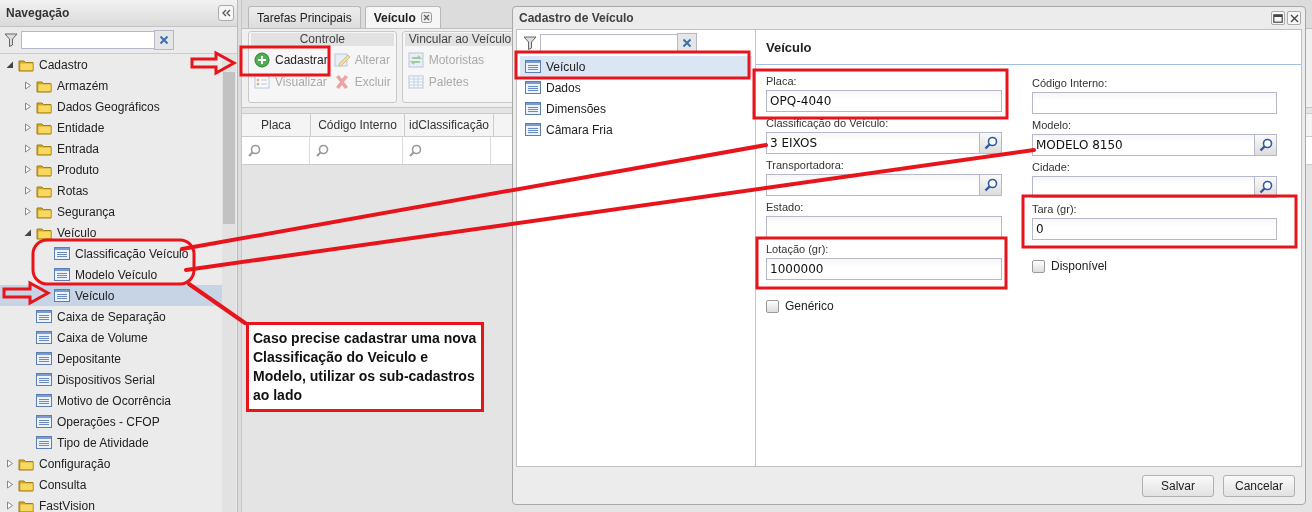 This screenshot has height=512, width=1312. I want to click on arrows-icon, so click(415, 60).